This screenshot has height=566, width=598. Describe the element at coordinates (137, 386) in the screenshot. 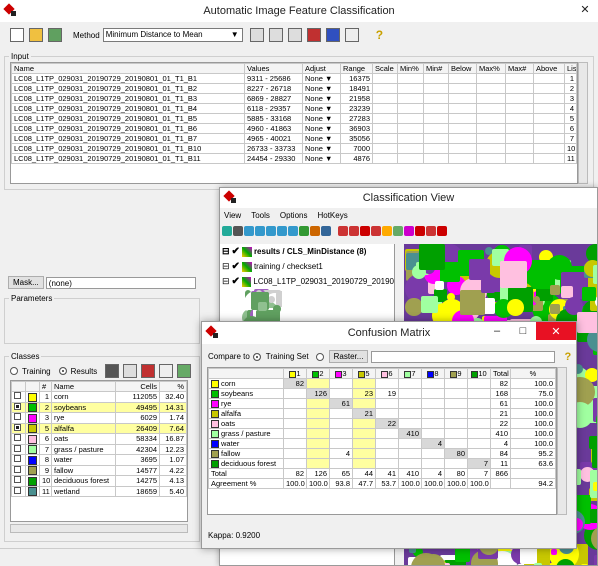

I see `class-column-header: Cells` at that location.